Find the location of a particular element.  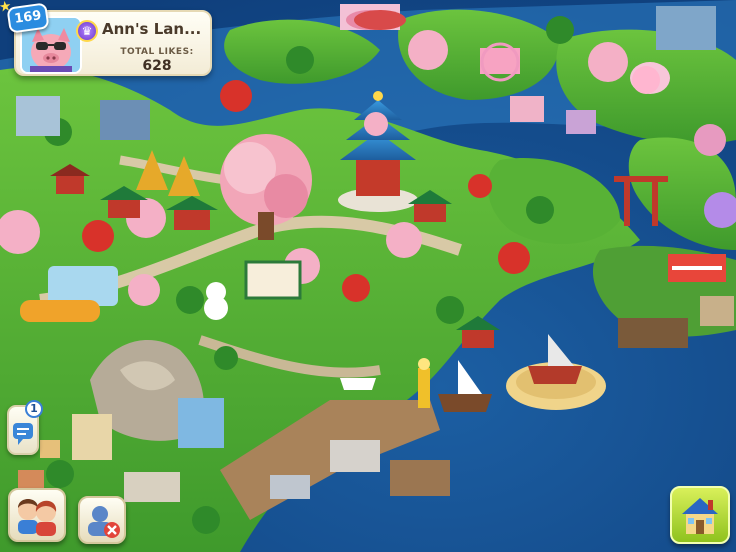

friends-button is located at coordinates (37, 515).